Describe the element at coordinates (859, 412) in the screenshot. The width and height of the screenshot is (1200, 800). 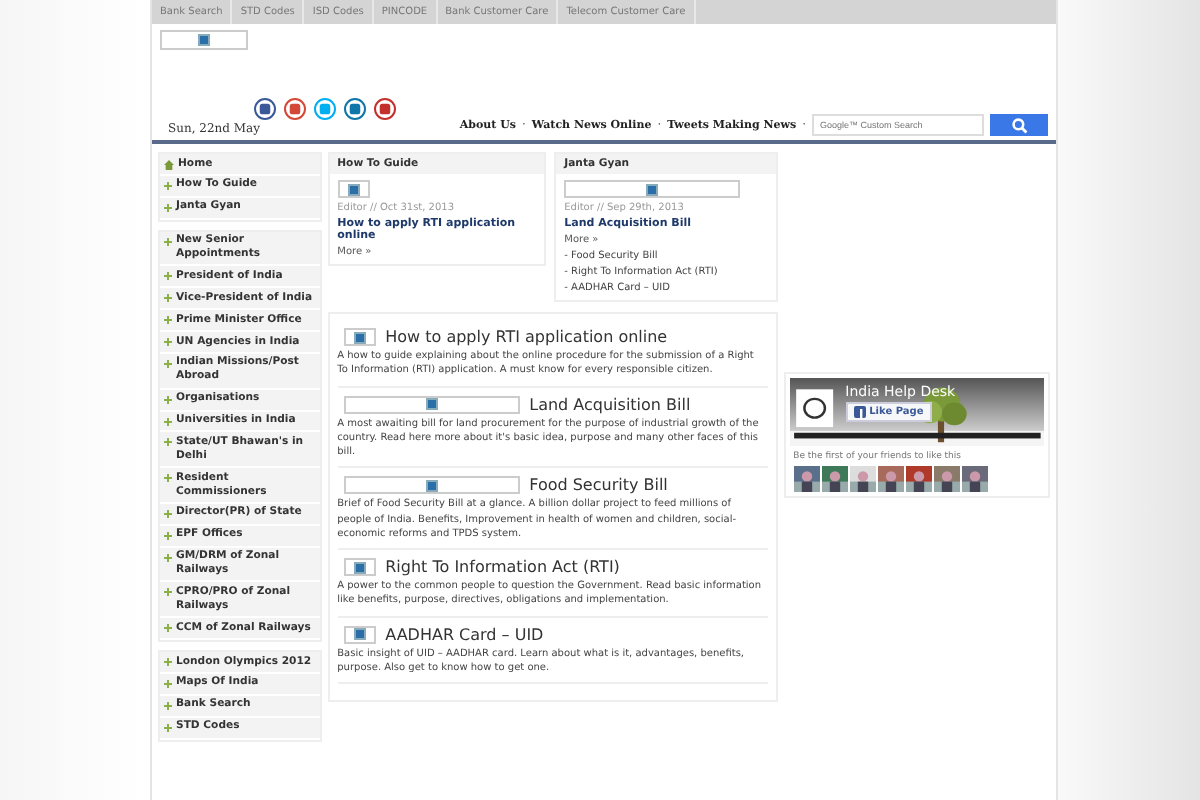
I see `facebook-icon` at that location.